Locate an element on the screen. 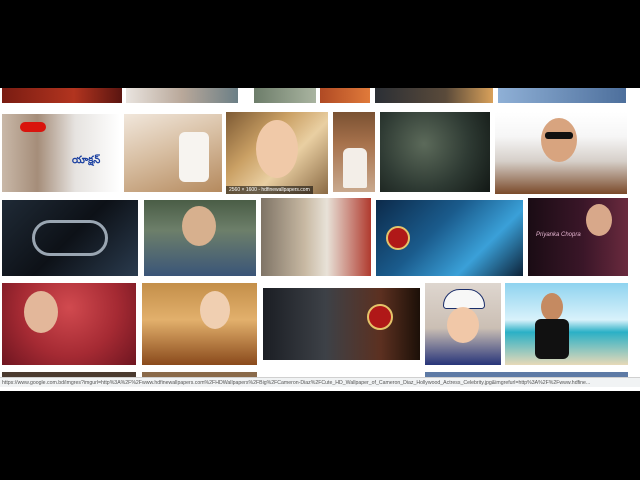  image-tile-boy-white-cap is located at coordinates (463, 324).